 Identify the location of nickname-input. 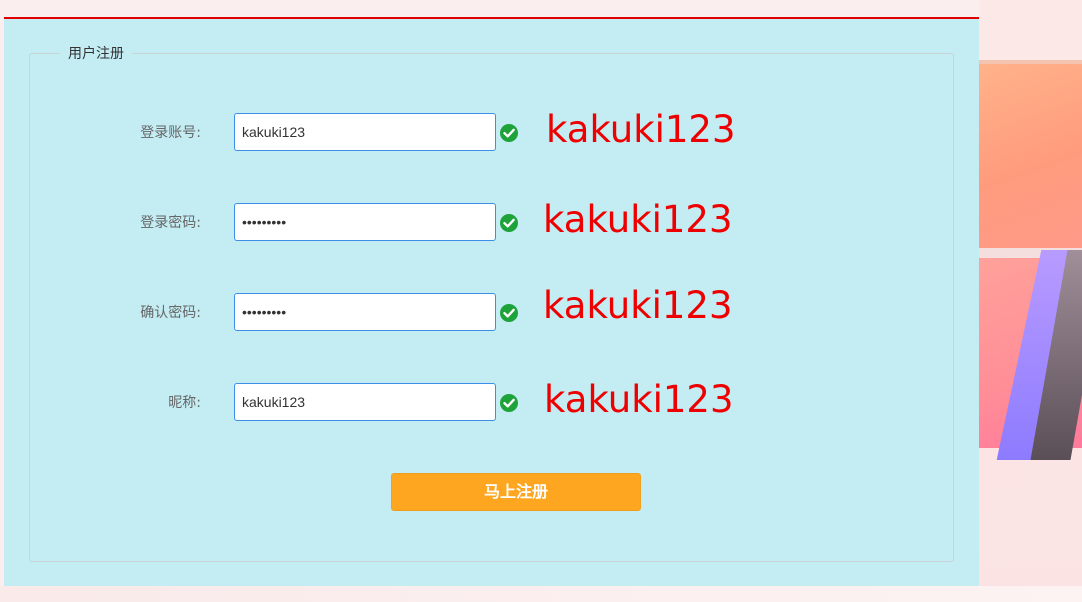
(365, 402).